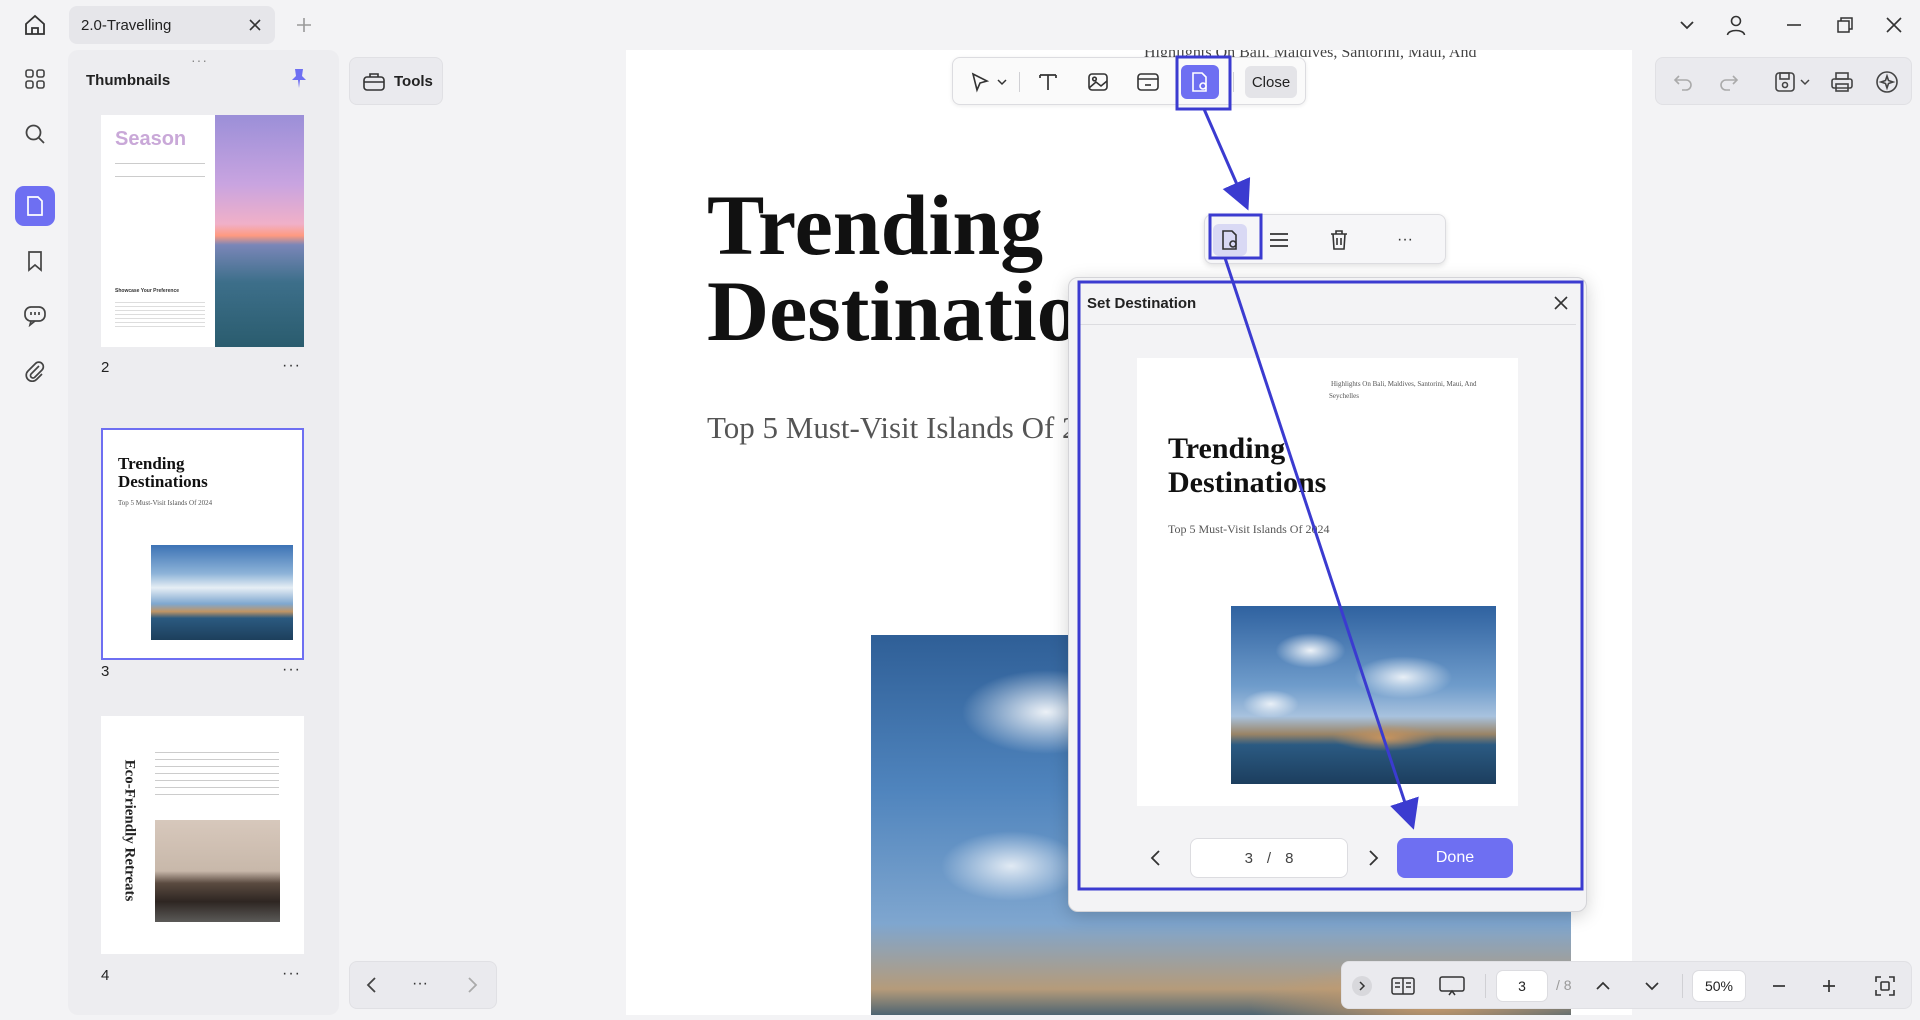 The height and width of the screenshot is (1020, 1920). What do you see at coordinates (255, 25) in the screenshot?
I see `tab-close-icon` at bounding box center [255, 25].